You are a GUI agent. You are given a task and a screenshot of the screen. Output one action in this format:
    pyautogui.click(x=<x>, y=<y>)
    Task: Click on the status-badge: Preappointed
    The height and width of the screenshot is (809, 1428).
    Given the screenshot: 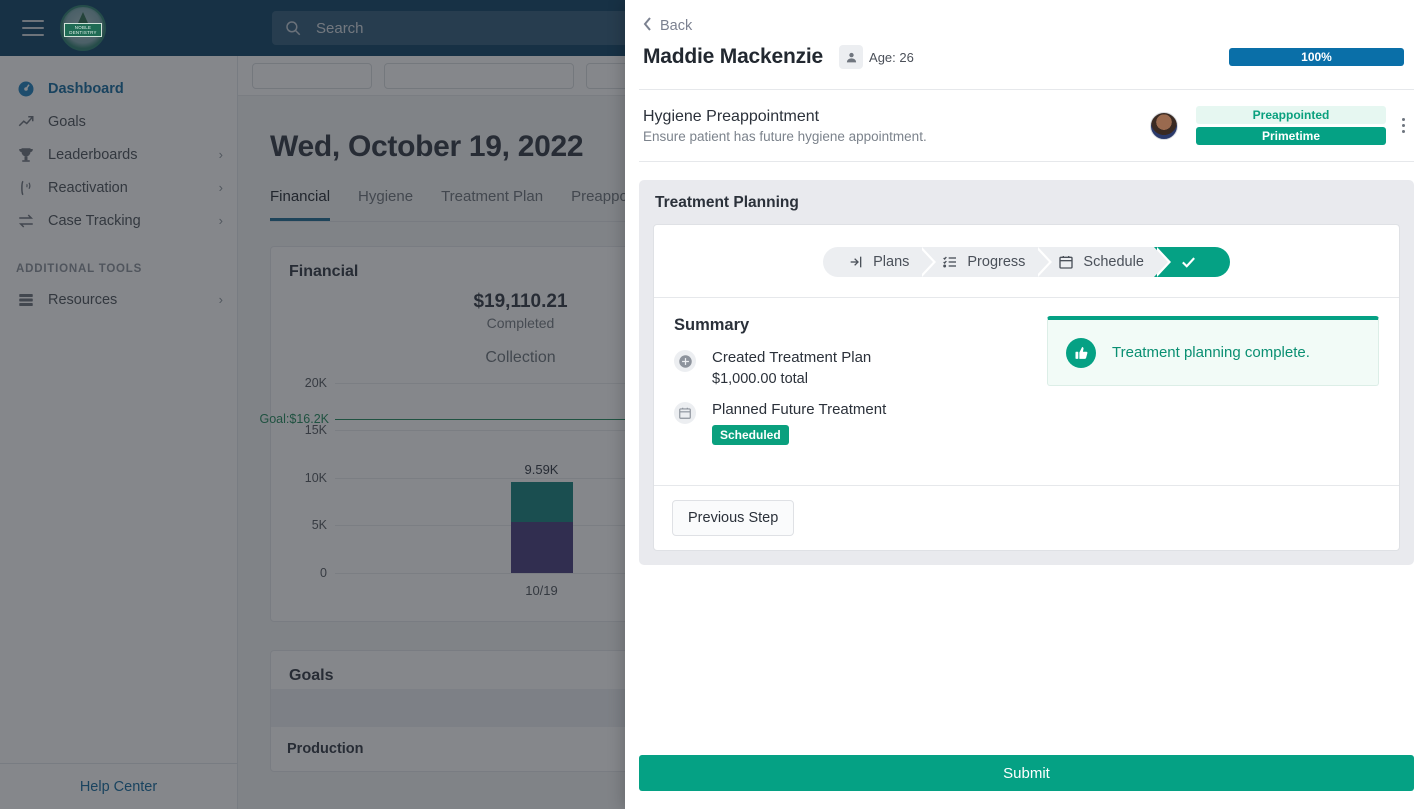 What is the action you would take?
    pyautogui.click(x=1291, y=115)
    